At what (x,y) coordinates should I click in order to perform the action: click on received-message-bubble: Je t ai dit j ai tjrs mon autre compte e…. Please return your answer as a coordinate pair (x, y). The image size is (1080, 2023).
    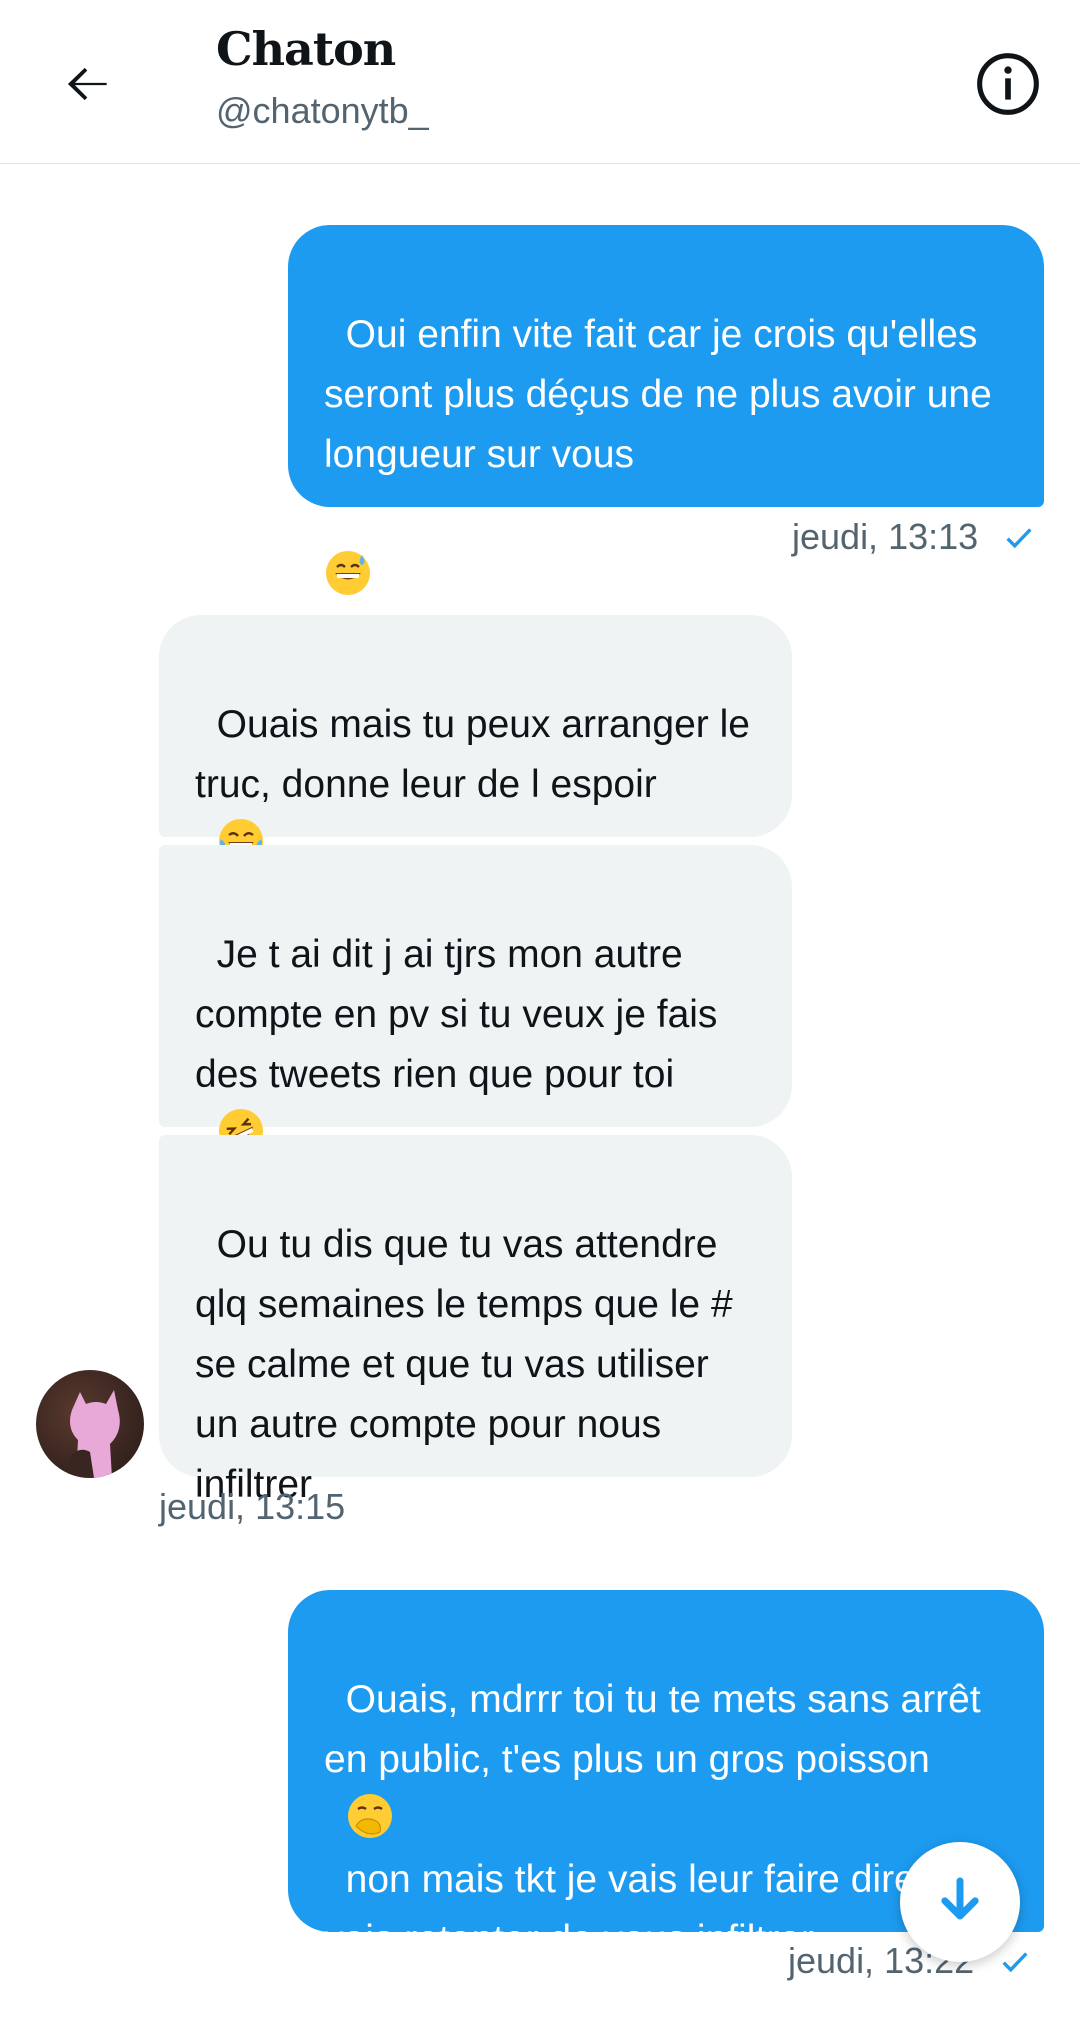
    Looking at the image, I should click on (475, 999).